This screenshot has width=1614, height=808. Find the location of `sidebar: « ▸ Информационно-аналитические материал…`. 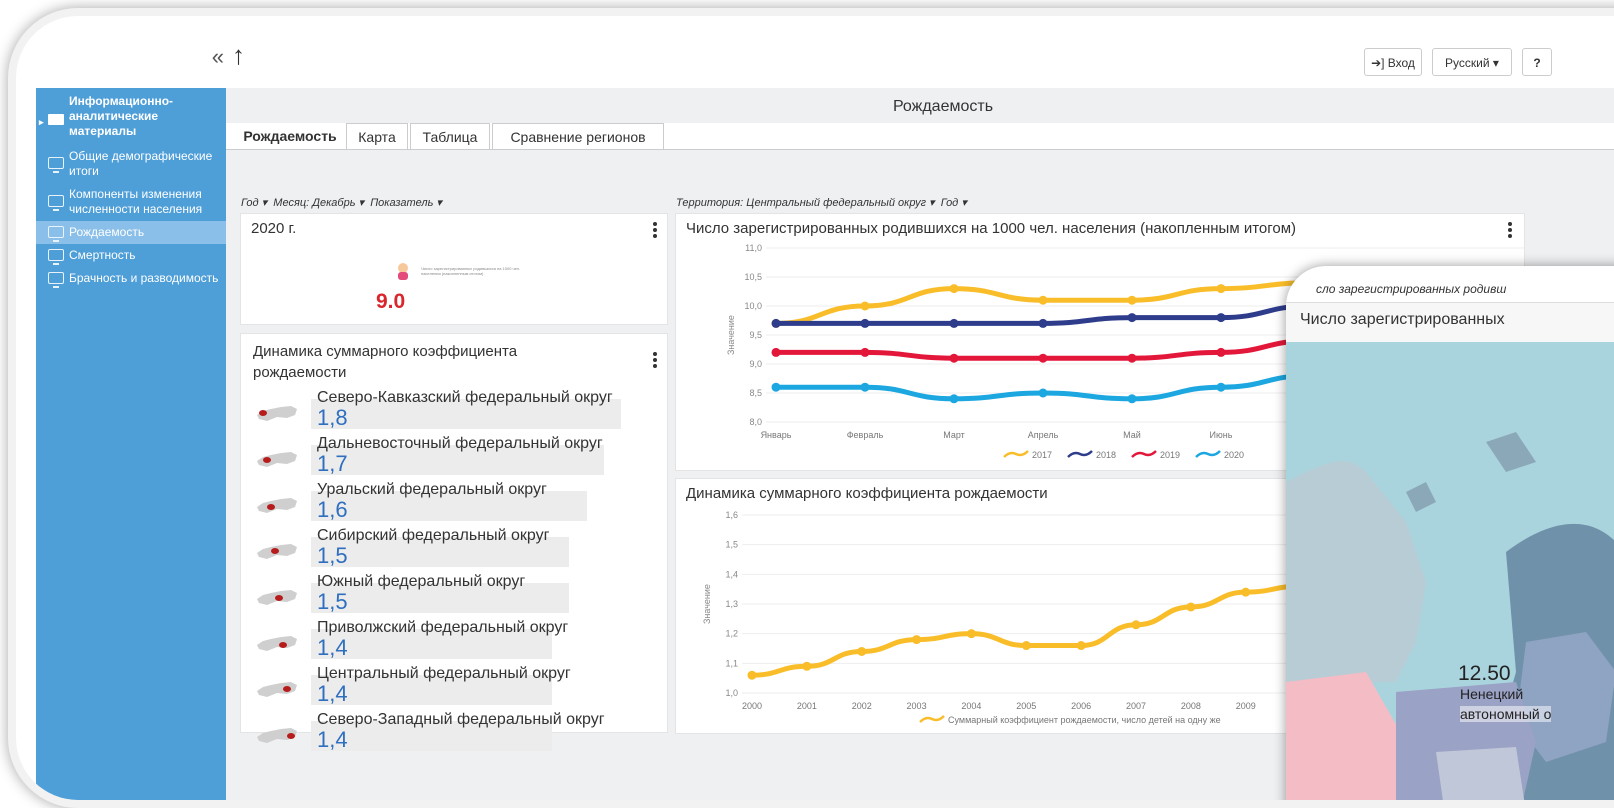

sidebar: « ▸ Информационно-аналитические материал… is located at coordinates (131, 419).